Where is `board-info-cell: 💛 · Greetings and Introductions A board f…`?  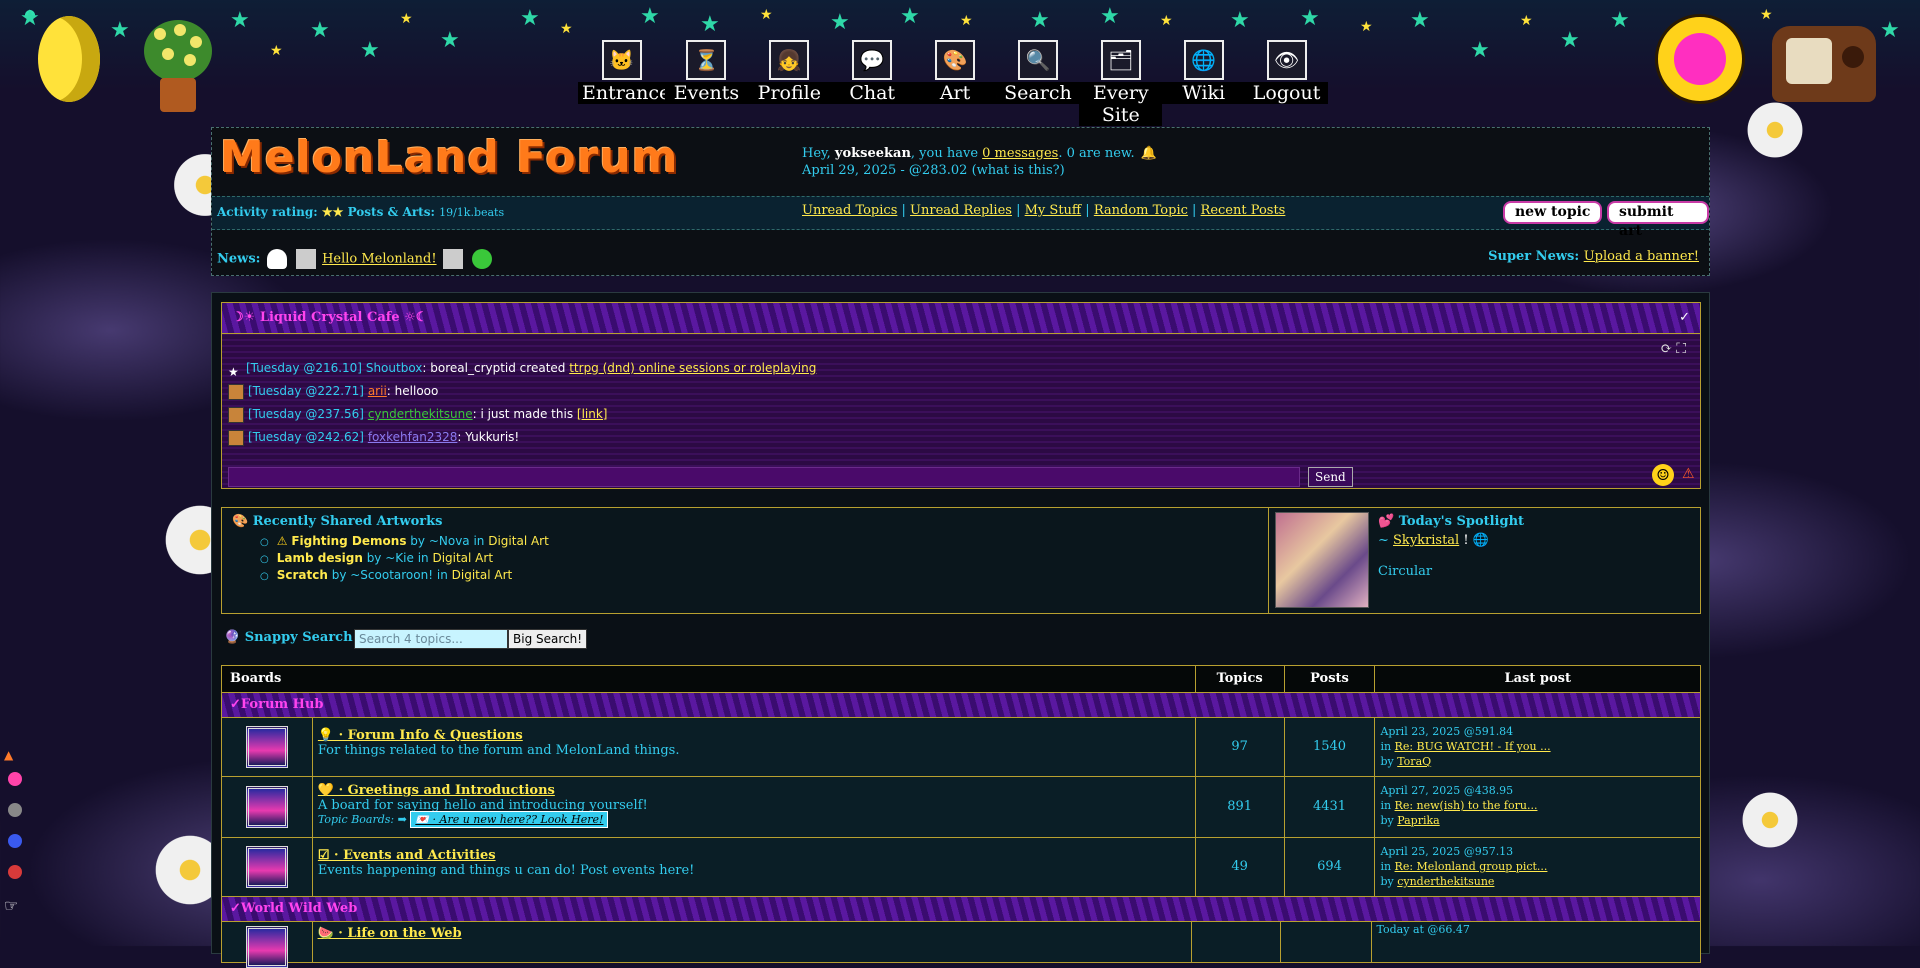
board-info-cell: 💛 · Greetings and Introductions A board f… is located at coordinates (754, 807).